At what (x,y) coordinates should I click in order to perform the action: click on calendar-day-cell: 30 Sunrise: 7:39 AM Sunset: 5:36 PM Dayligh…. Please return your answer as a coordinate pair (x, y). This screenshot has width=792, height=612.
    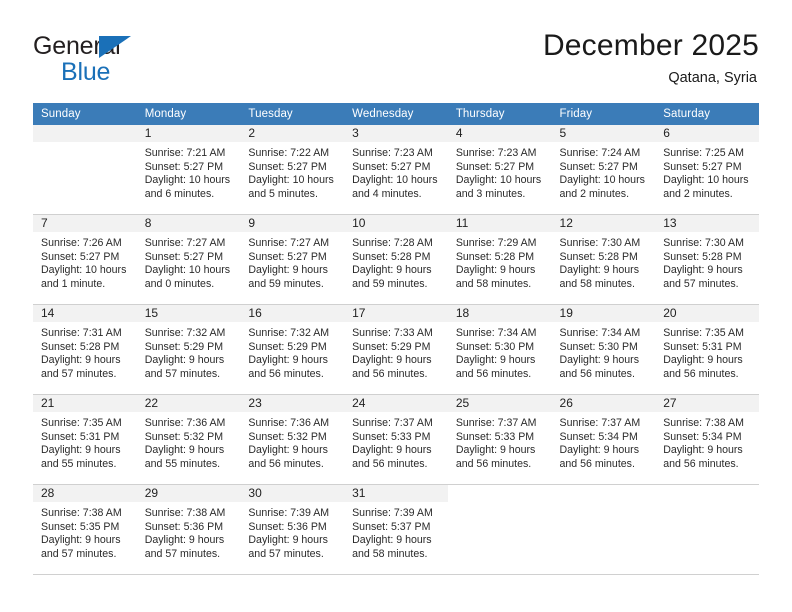
    Looking at the image, I should click on (292, 529).